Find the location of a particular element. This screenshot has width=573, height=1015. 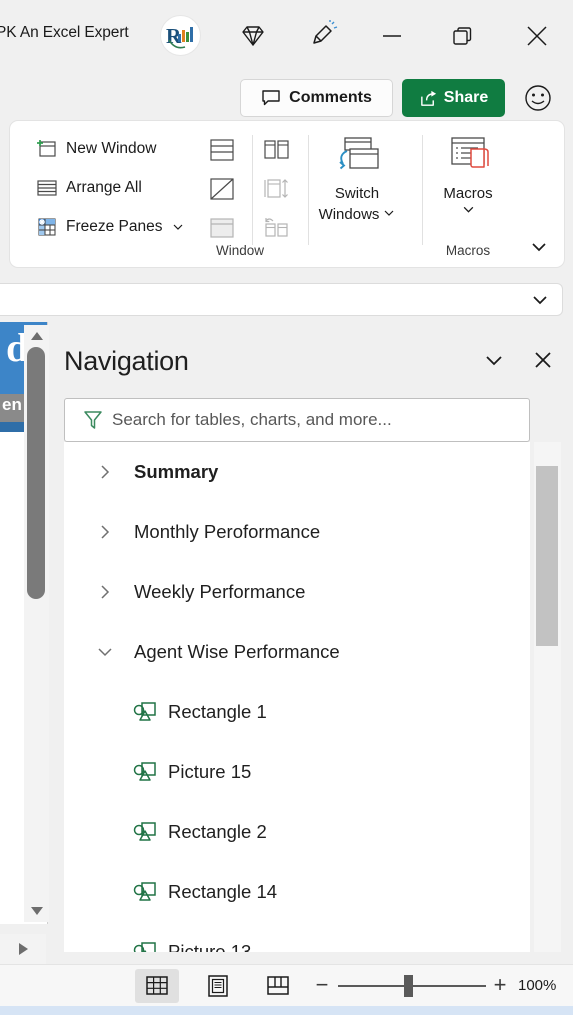

ribbon-divider is located at coordinates (252, 190).